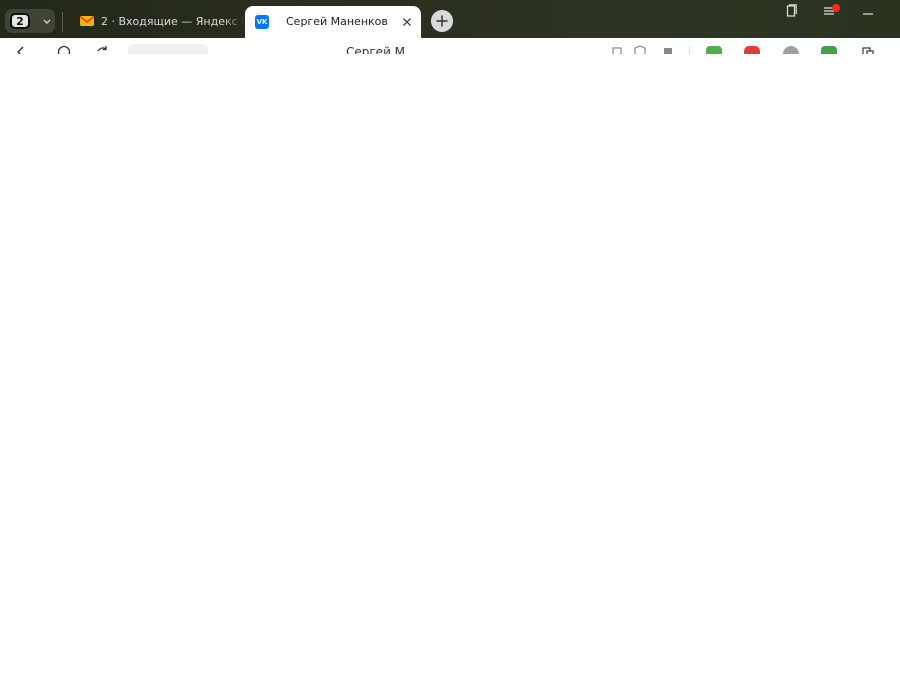 This screenshot has height=674, width=900. What do you see at coordinates (640, 49) in the screenshot?
I see `protect-icon` at bounding box center [640, 49].